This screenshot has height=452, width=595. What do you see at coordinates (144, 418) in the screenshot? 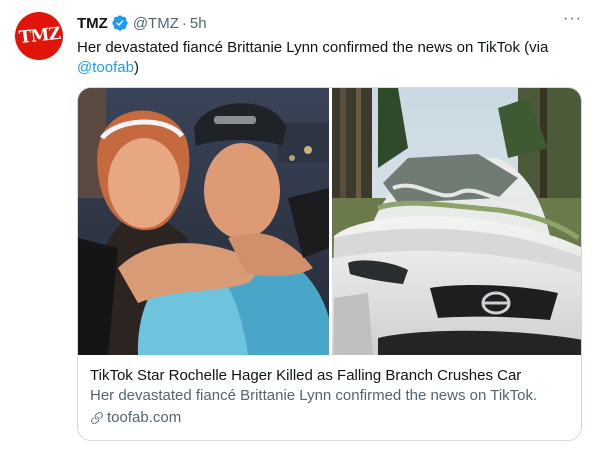
I see `card-domain: toofab.com` at bounding box center [144, 418].